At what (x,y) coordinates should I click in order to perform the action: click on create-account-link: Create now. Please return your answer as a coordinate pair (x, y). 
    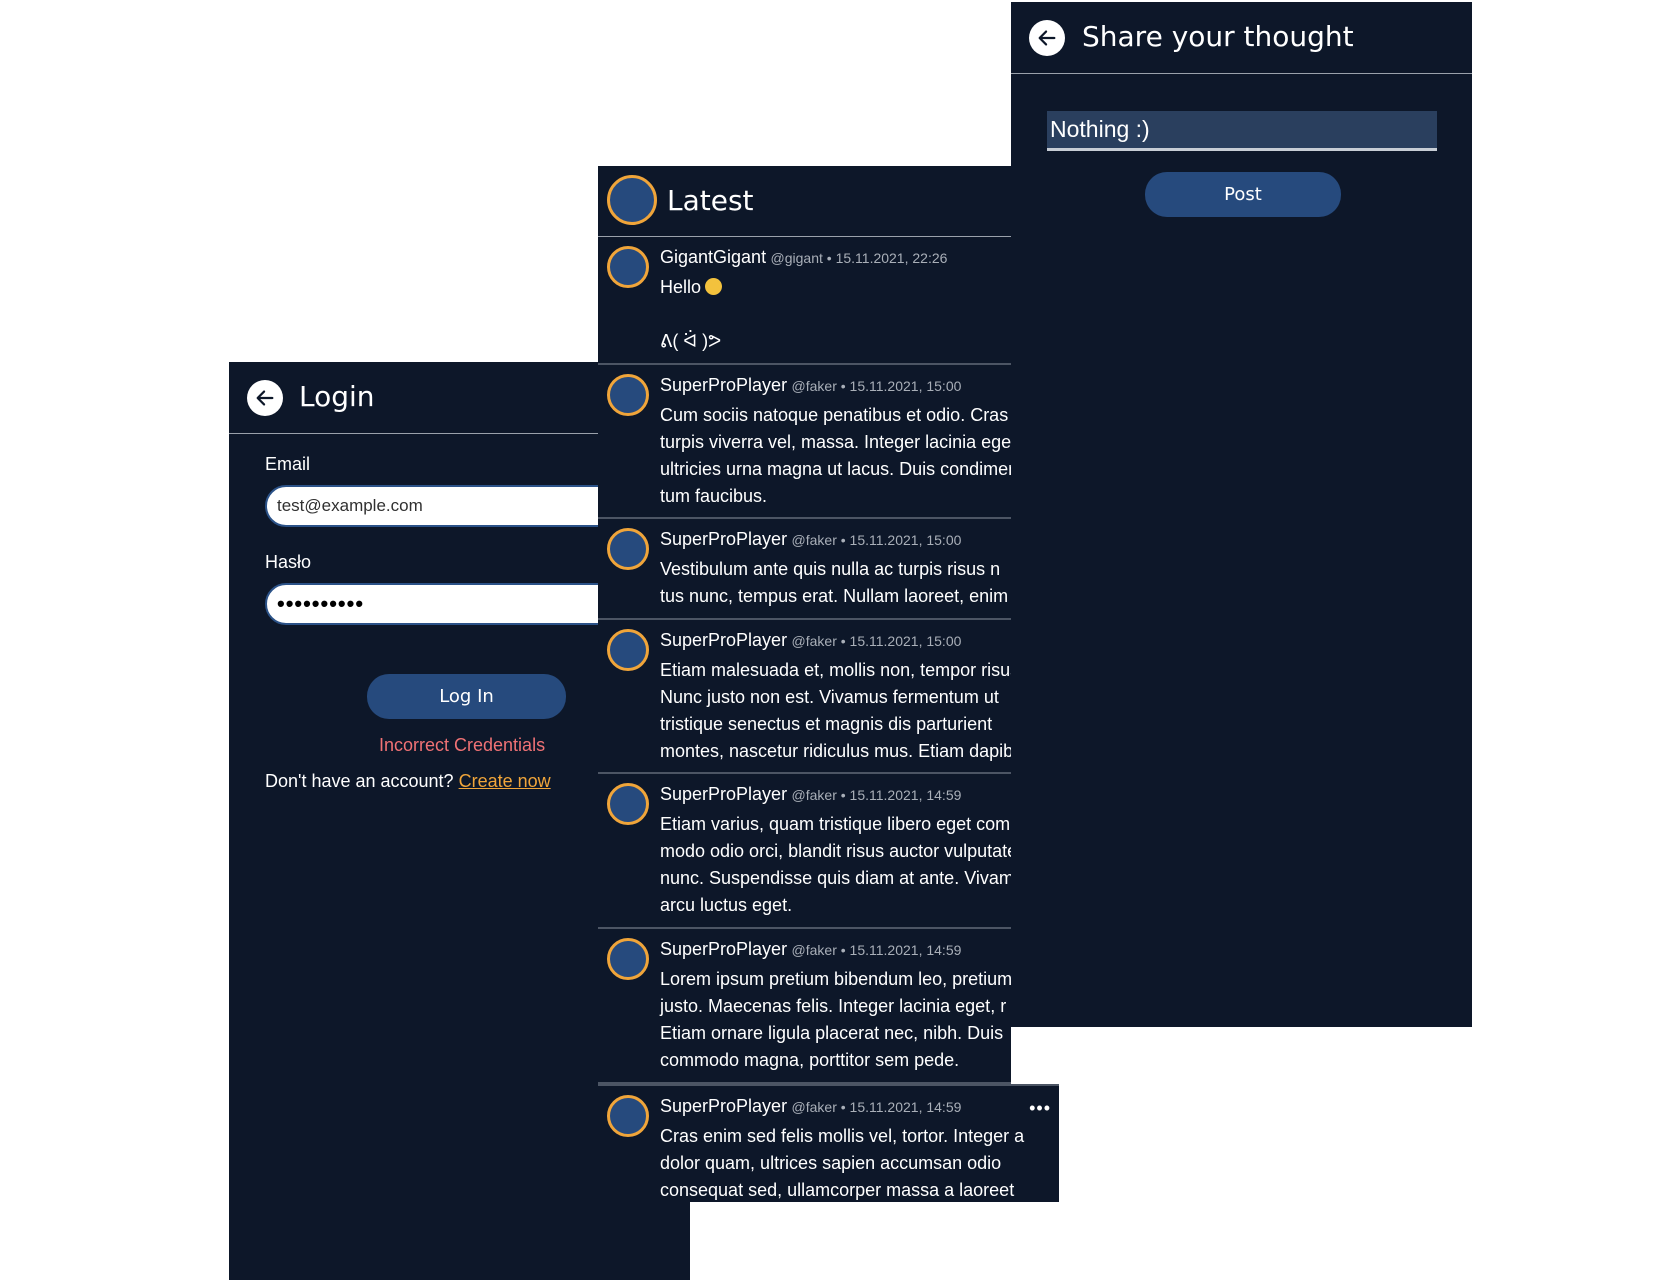
    Looking at the image, I should click on (505, 781).